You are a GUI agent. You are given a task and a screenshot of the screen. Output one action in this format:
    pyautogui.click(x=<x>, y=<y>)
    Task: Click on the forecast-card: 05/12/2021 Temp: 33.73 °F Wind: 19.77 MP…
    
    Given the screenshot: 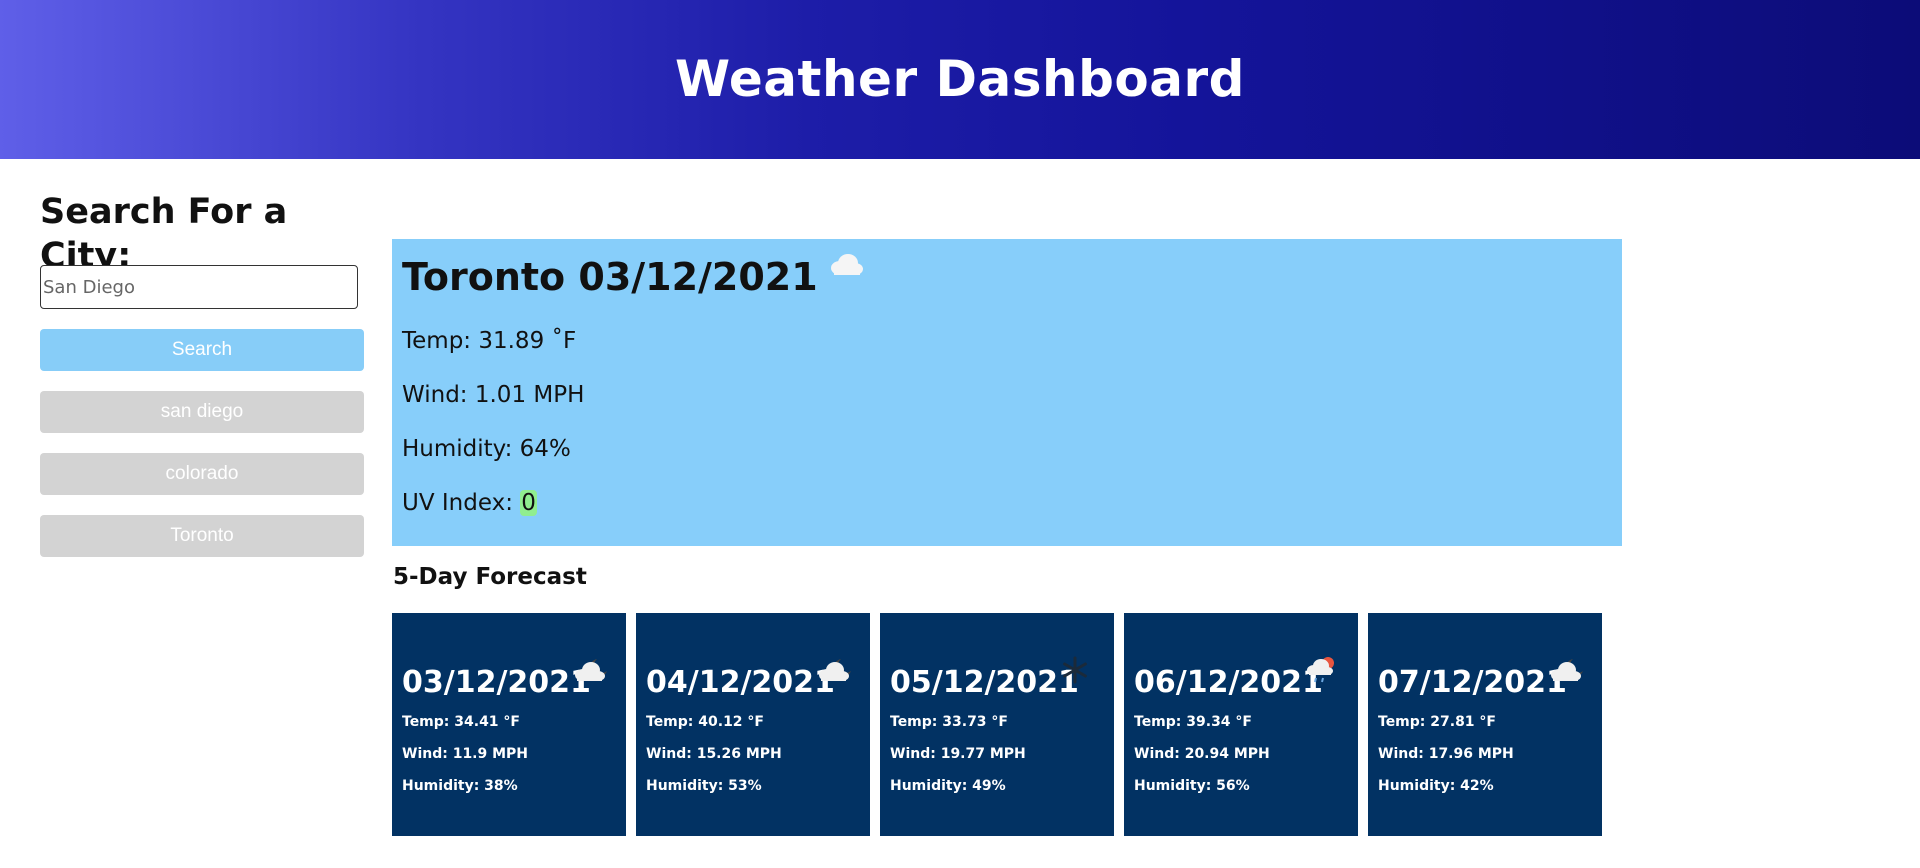 What is the action you would take?
    pyautogui.click(x=997, y=724)
    